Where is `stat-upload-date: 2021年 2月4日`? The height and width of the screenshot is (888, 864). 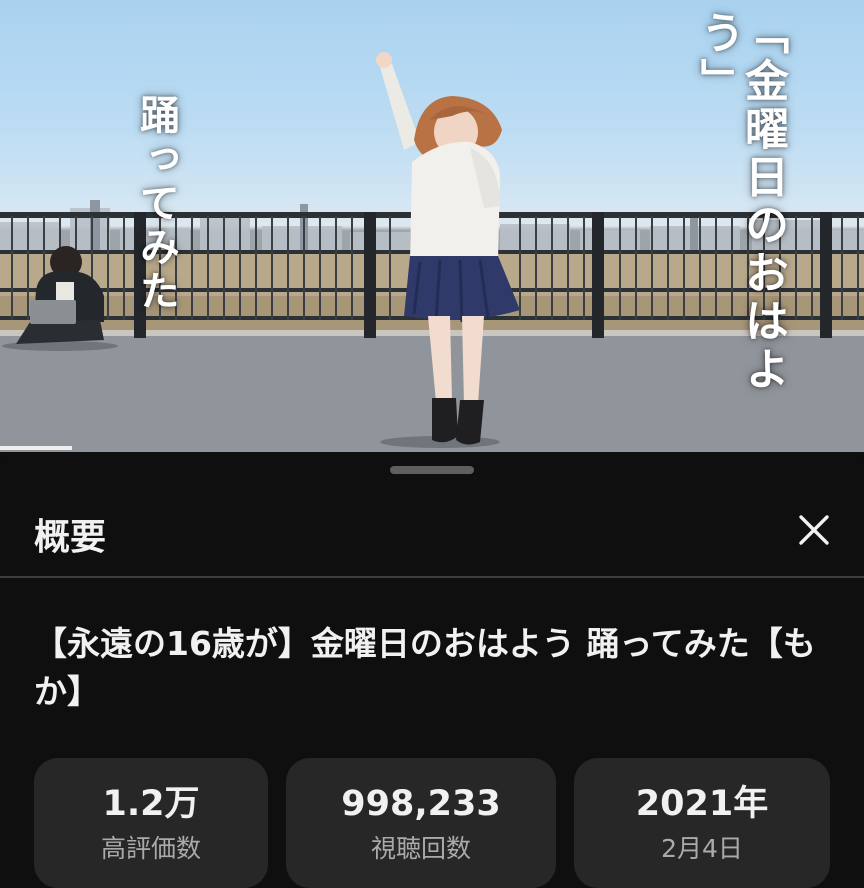 stat-upload-date: 2021年 2月4日 is located at coordinates (702, 823).